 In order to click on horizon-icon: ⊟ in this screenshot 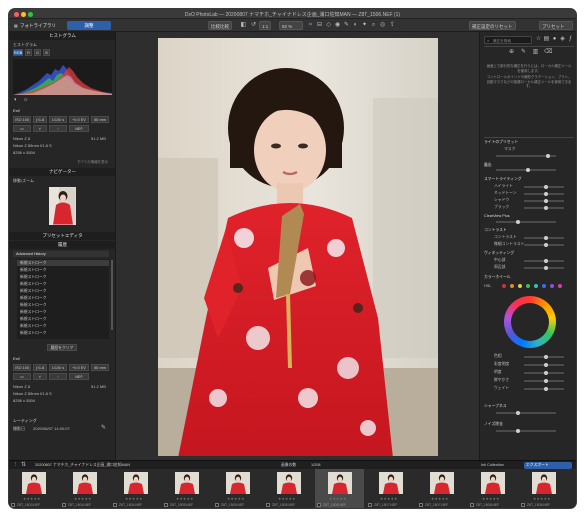, I will do `click(319, 25)`.